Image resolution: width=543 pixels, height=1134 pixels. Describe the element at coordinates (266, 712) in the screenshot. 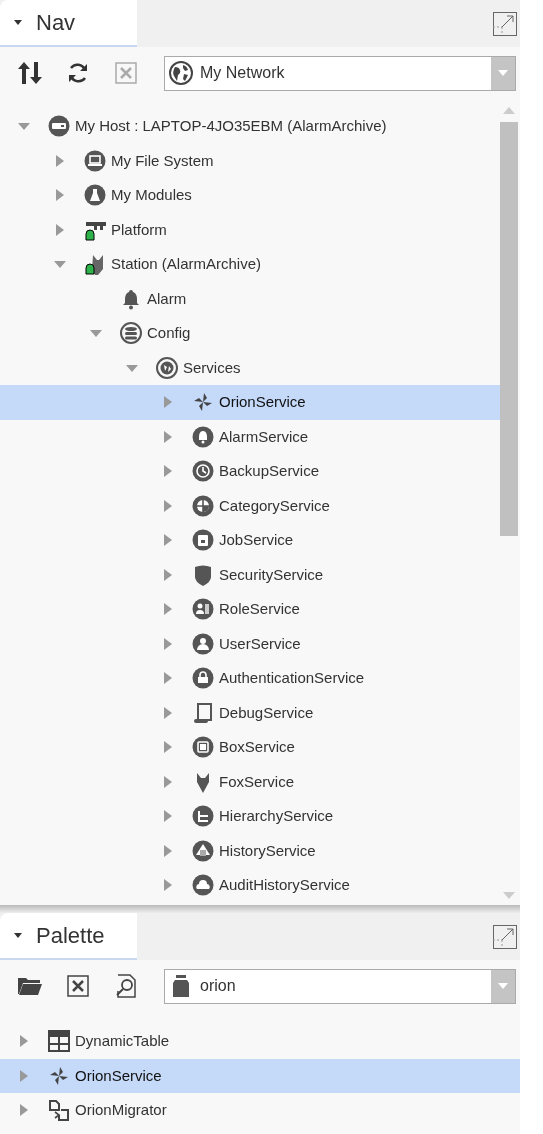

I see `item-label: DebugService` at that location.